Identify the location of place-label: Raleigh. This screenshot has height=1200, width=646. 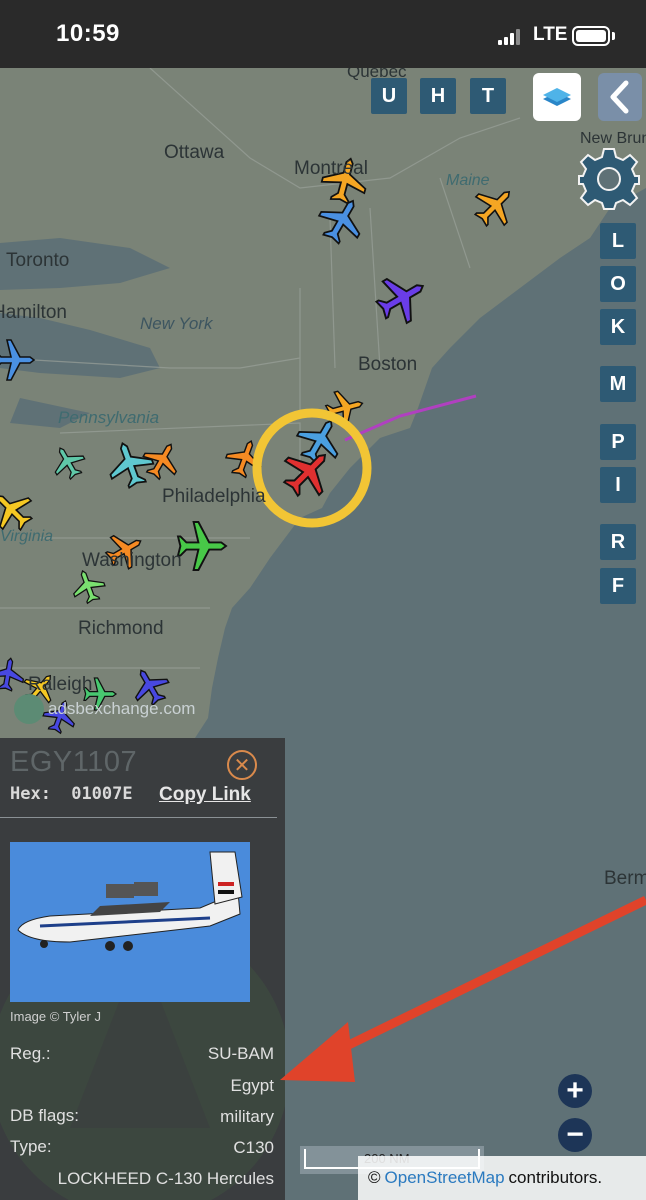
(60, 684).